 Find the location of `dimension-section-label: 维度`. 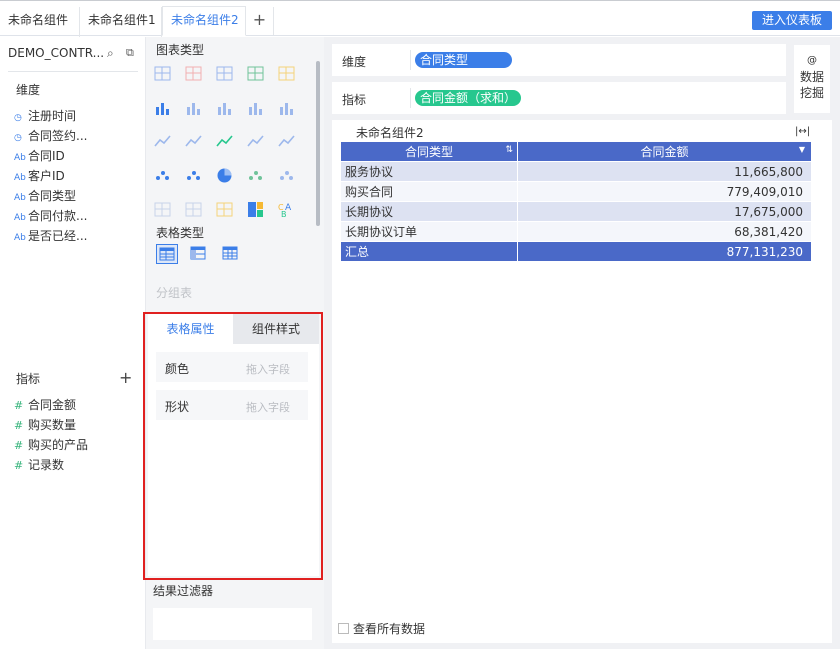

dimension-section-label: 维度 is located at coordinates (28, 90).